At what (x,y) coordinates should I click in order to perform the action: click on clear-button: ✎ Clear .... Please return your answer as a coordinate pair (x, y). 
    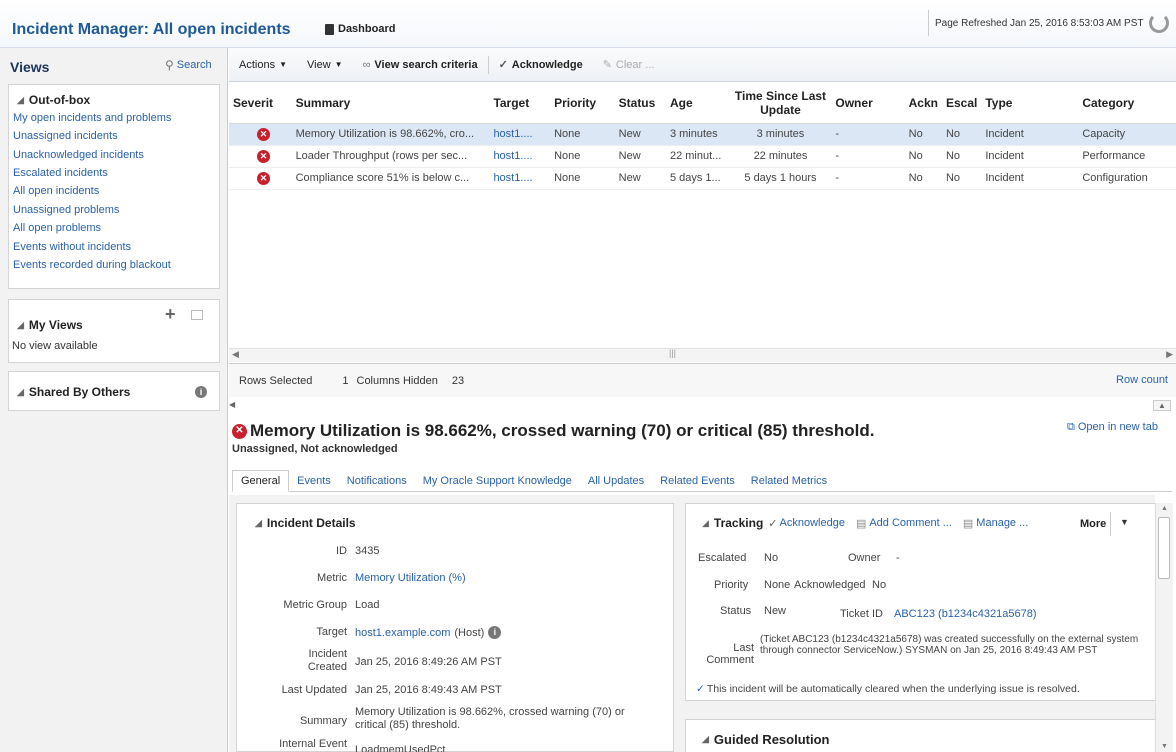
    Looking at the image, I should click on (629, 65).